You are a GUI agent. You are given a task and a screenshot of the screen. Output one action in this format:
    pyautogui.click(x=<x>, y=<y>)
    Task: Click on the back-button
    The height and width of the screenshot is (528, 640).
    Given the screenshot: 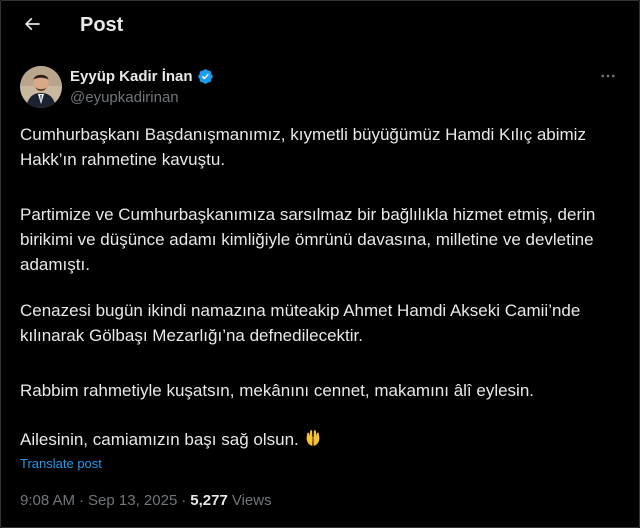 What is the action you would take?
    pyautogui.click(x=32, y=26)
    